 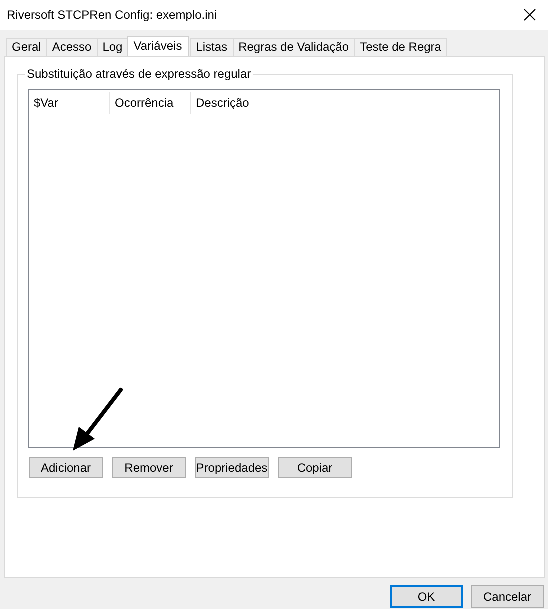 What do you see at coordinates (158, 46) in the screenshot?
I see `tab: Variáveis` at bounding box center [158, 46].